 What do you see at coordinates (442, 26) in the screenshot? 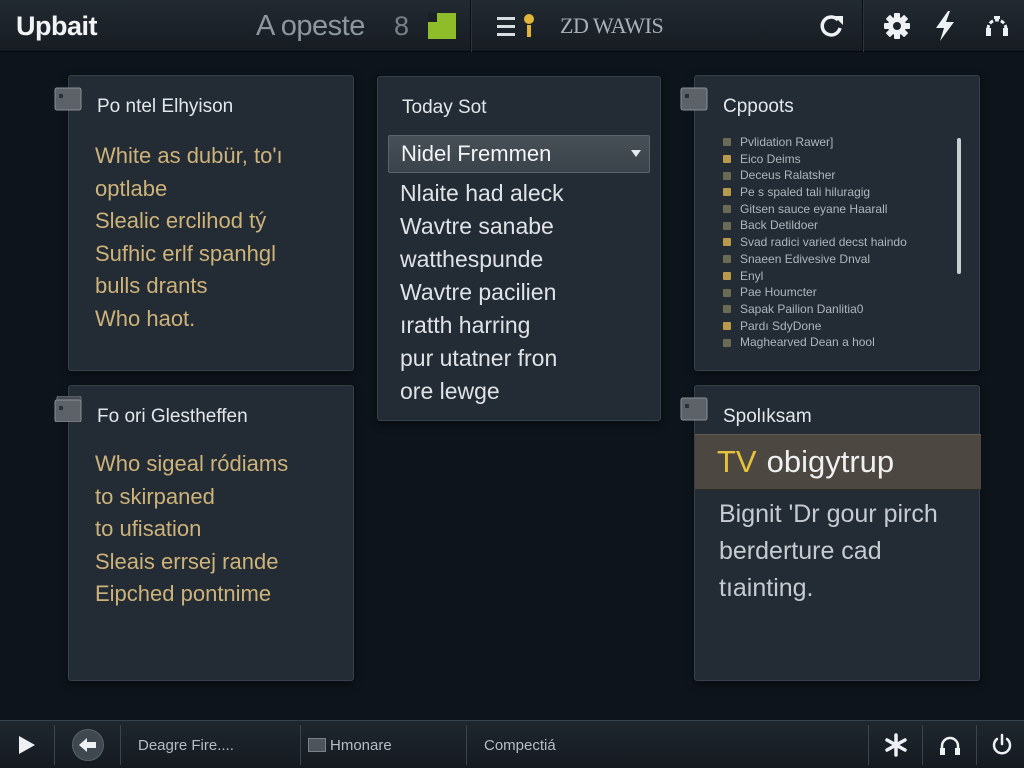
I see `green-square-icon` at bounding box center [442, 26].